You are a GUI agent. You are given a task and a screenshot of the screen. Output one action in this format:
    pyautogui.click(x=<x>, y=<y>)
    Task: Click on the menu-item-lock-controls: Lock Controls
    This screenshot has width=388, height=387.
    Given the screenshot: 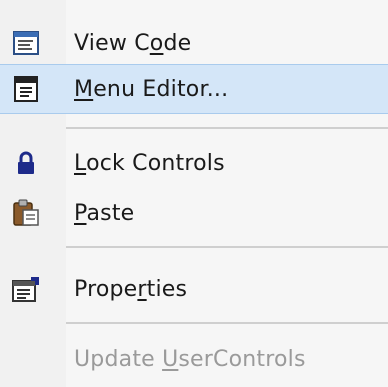 What is the action you would take?
    pyautogui.click(x=194, y=163)
    